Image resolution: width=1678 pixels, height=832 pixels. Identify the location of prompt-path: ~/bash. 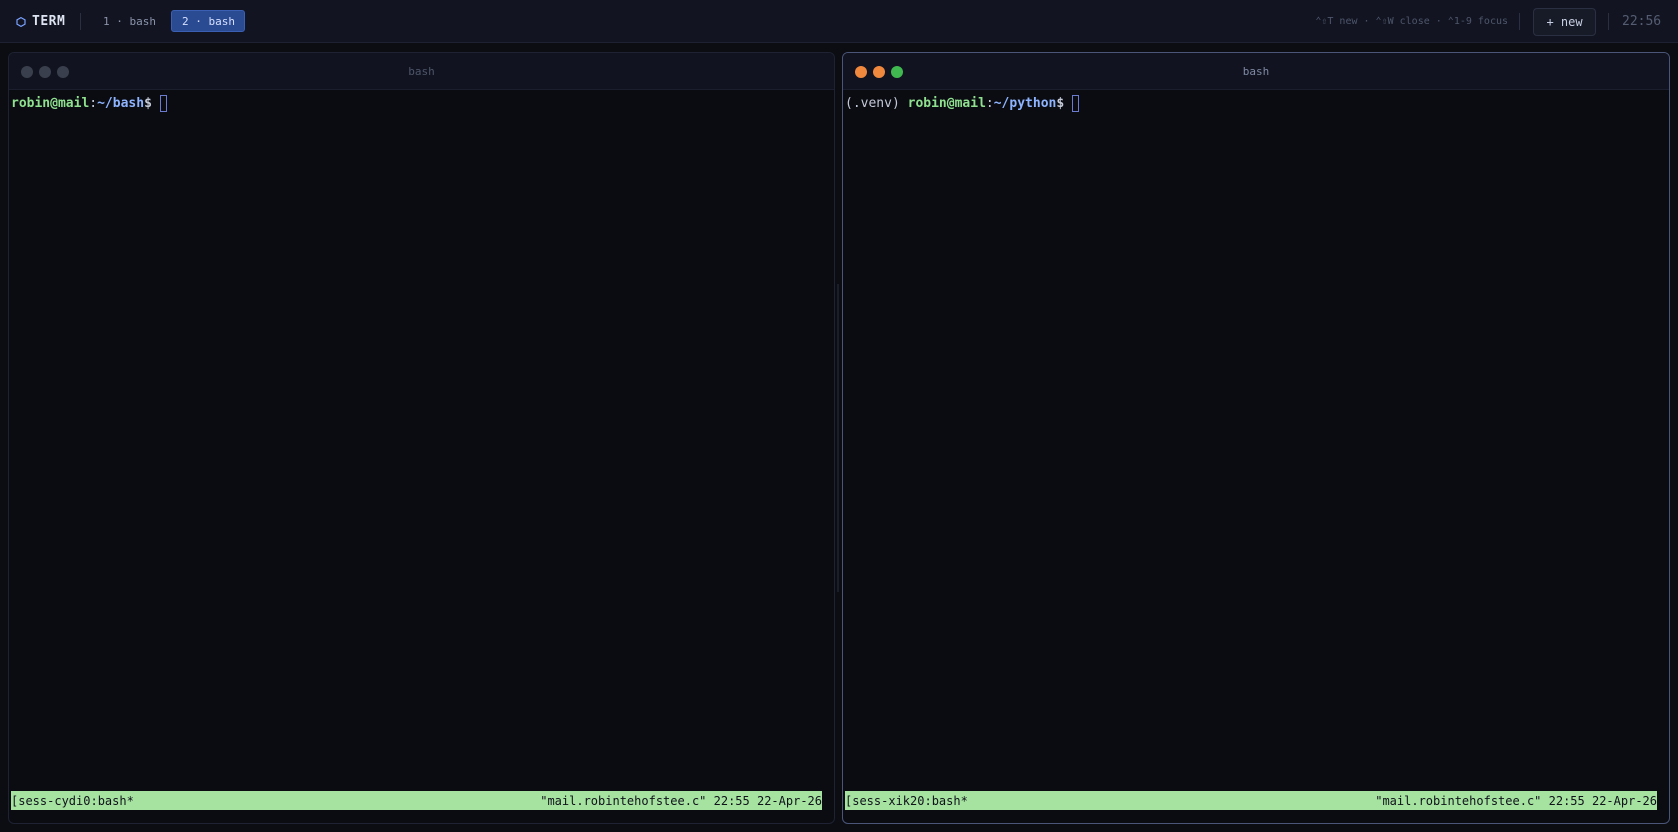
(121, 103).